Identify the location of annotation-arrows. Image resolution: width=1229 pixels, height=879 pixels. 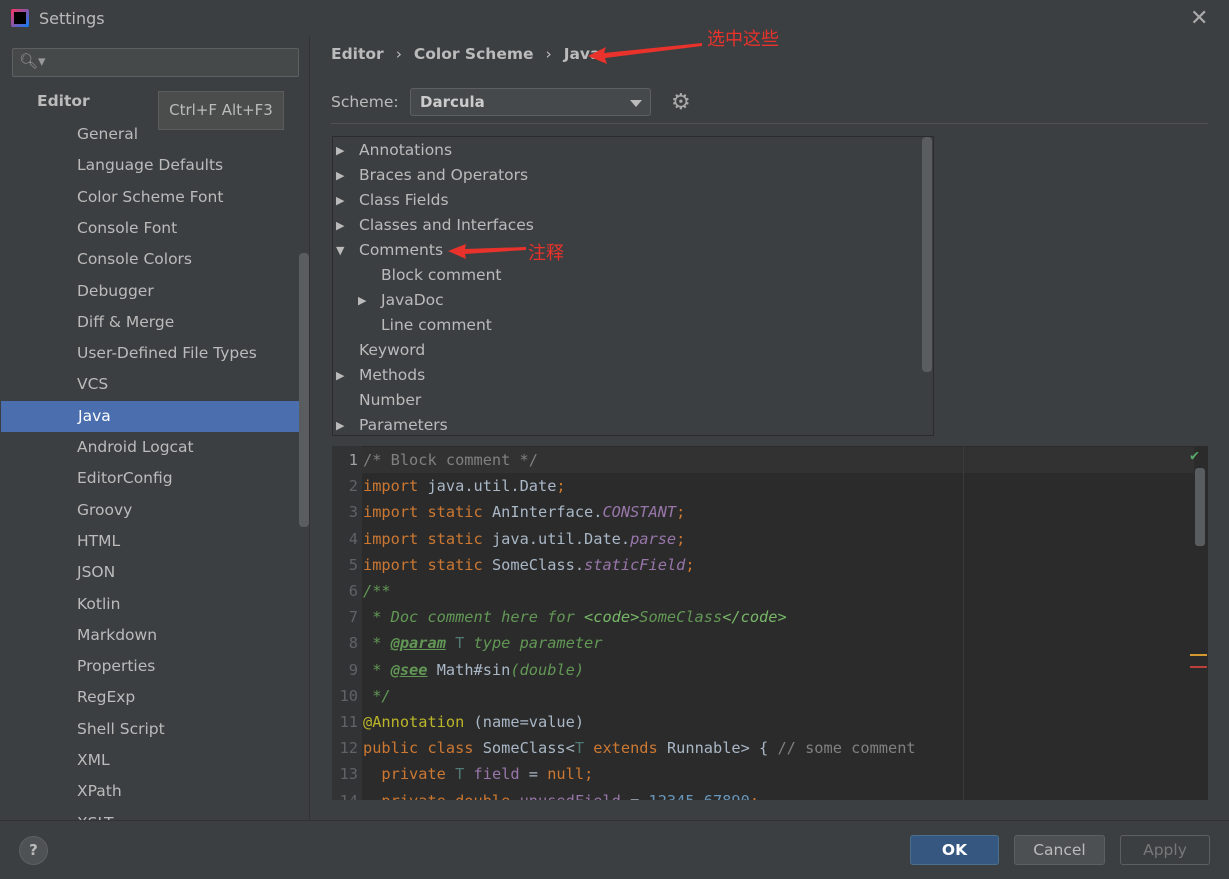
(575, 151).